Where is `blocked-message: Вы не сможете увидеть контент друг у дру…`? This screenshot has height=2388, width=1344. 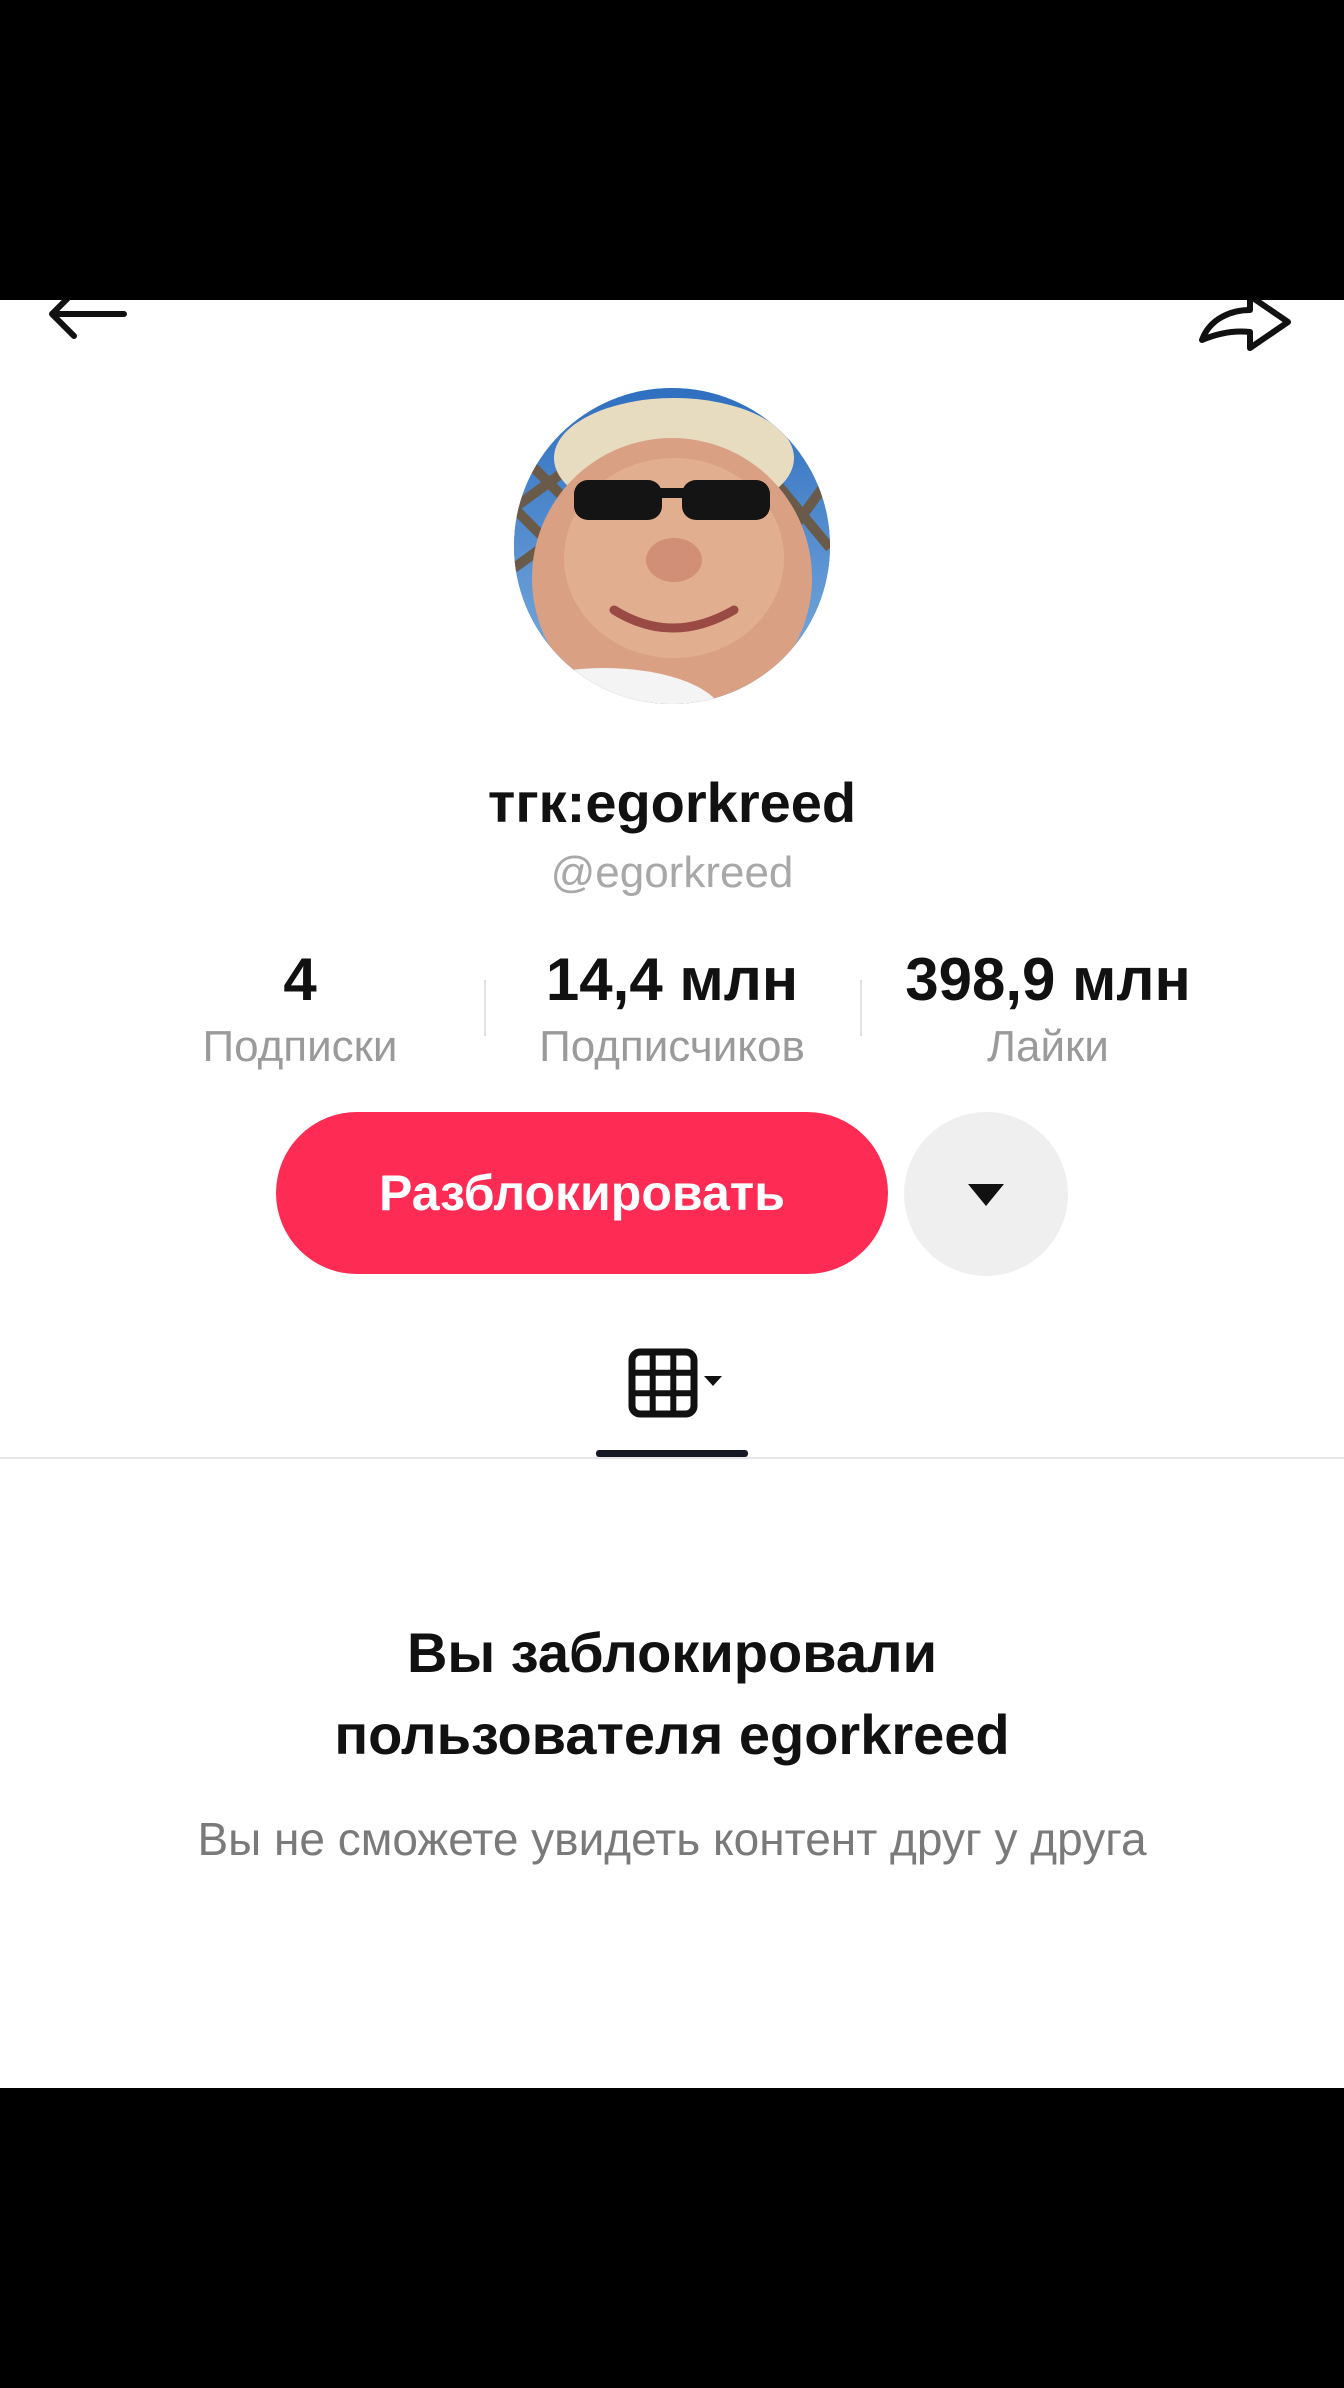
blocked-message: Вы не сможете увидеть контент друг у дру… is located at coordinates (672, 1839).